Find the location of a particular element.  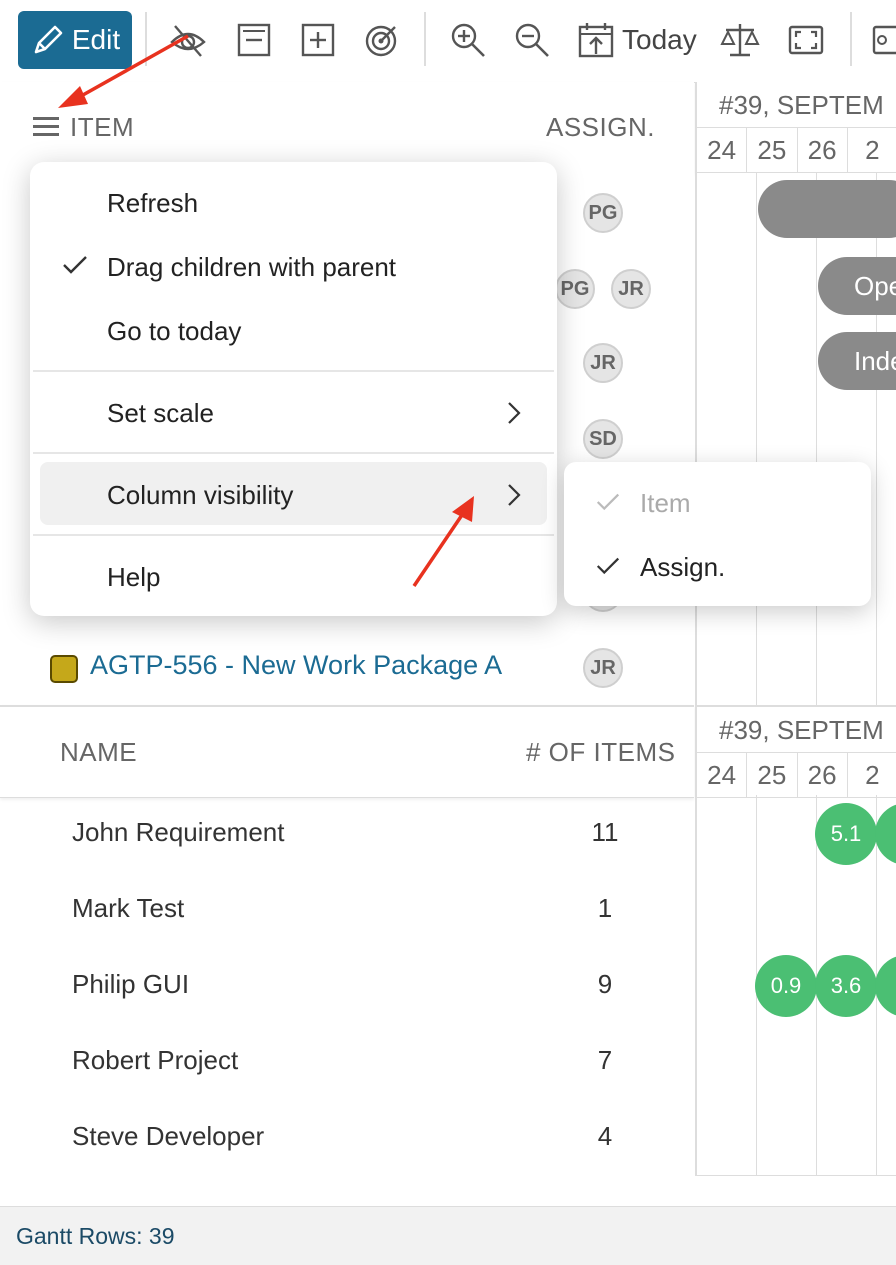

hamburger-menu-icon is located at coordinates (46, 128).